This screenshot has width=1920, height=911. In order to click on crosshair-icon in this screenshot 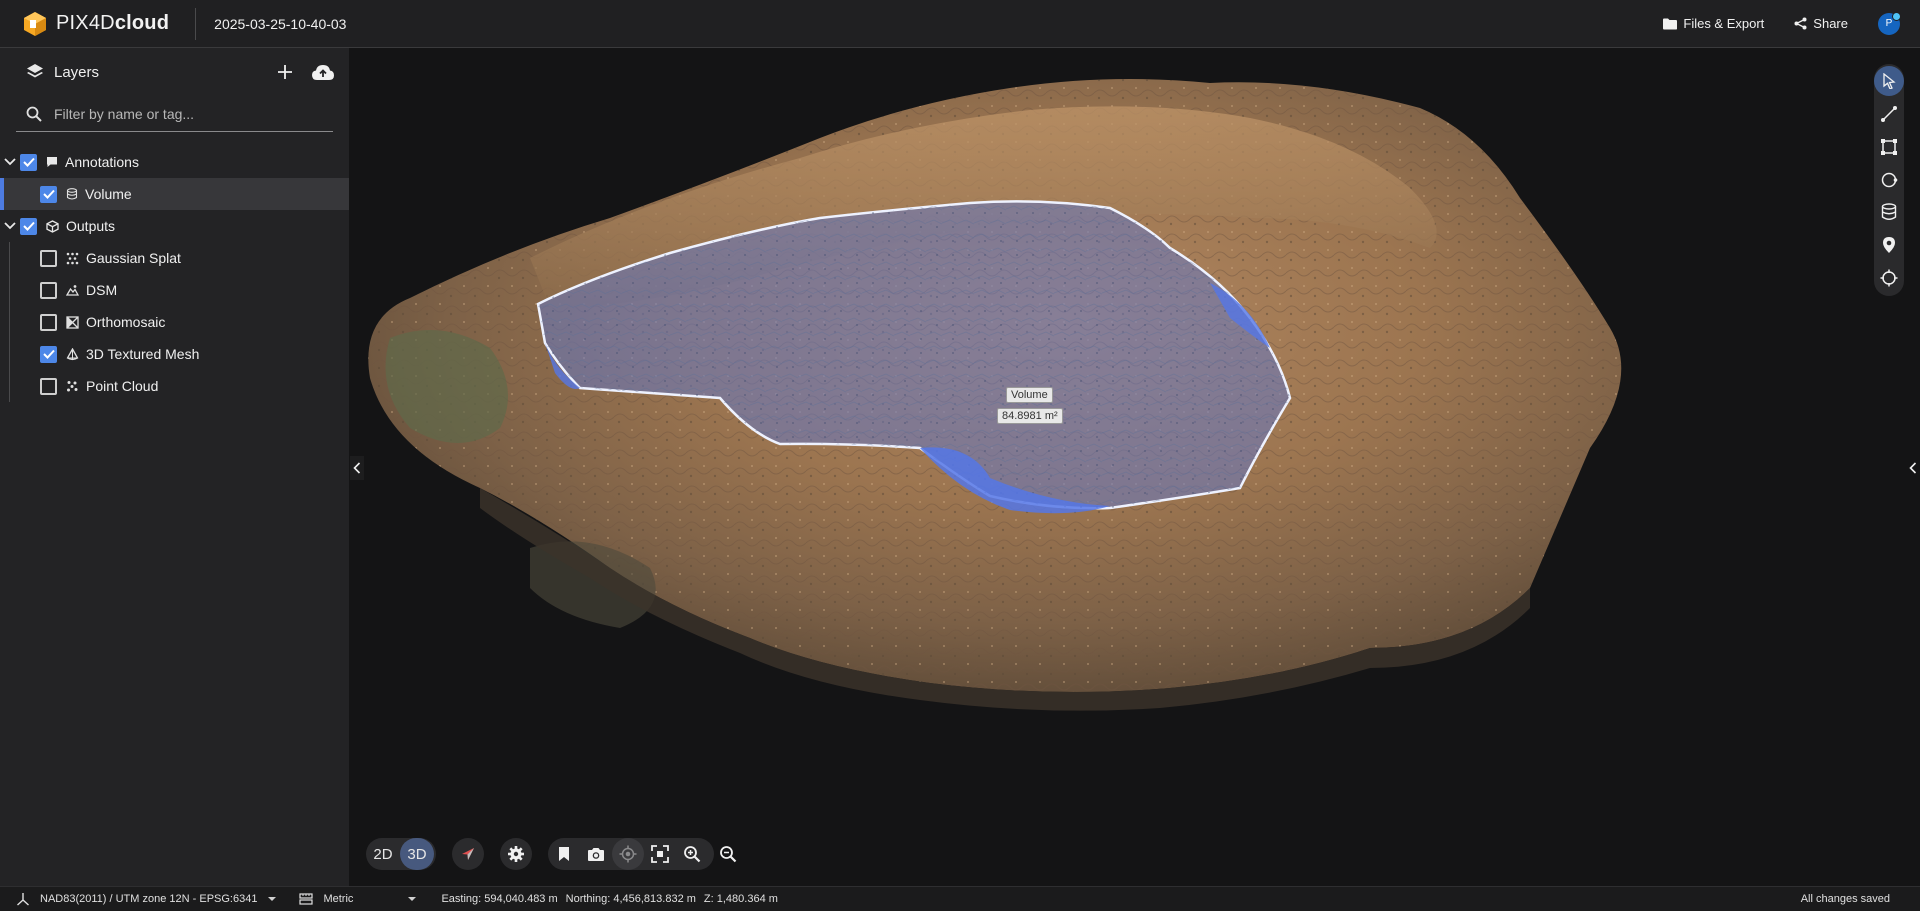, I will do `click(1889, 278)`.